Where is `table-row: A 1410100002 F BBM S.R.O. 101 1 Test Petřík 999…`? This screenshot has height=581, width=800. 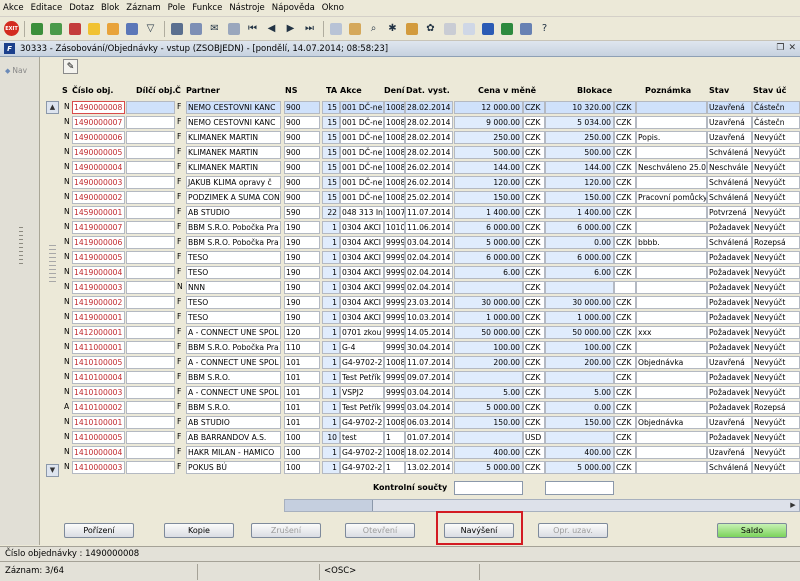 table-row: A 1410100002 F BBM S.R.O. 101 1 Test Petřík 999… is located at coordinates (420, 408).